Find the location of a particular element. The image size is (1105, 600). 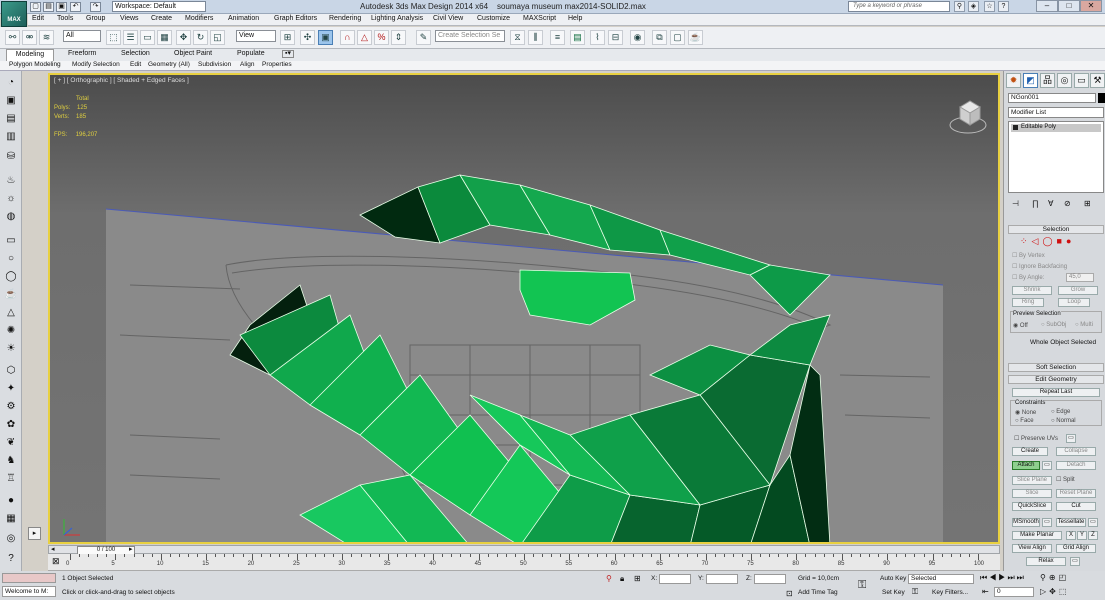

new-file-icon: ▢ is located at coordinates (35, 7).